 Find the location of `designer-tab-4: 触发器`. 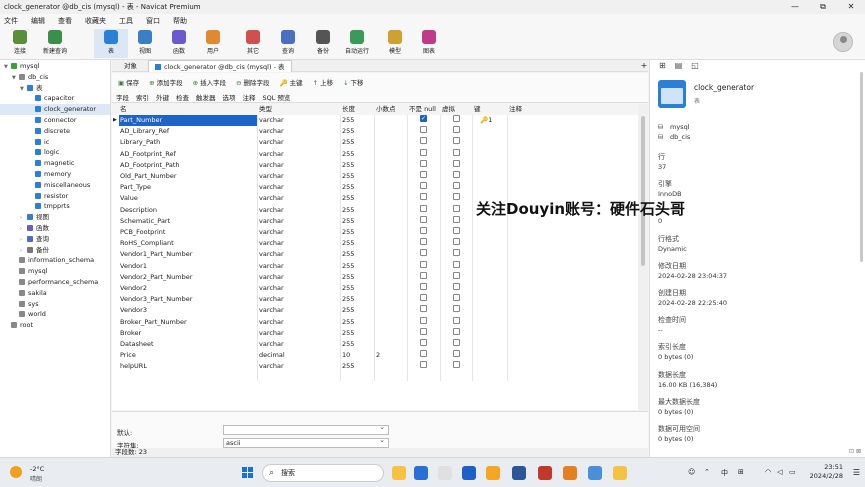

designer-tab-4: 触发器 is located at coordinates (206, 97).